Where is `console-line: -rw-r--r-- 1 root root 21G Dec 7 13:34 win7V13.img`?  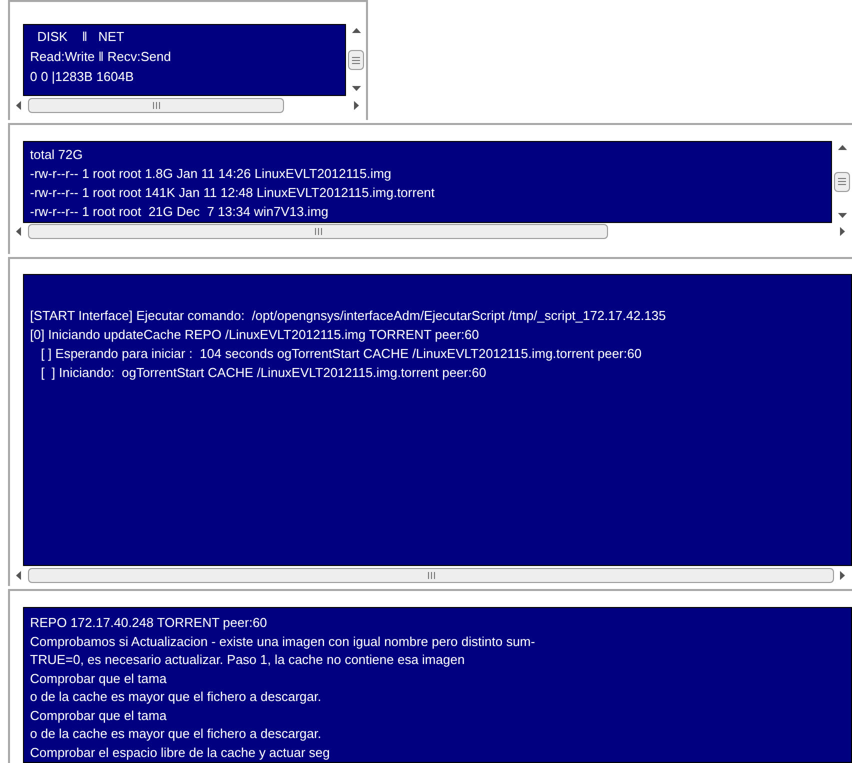
console-line: -rw-r--r-- 1 root root 21G Dec 7 13:34 win7V13.img is located at coordinates (180, 211).